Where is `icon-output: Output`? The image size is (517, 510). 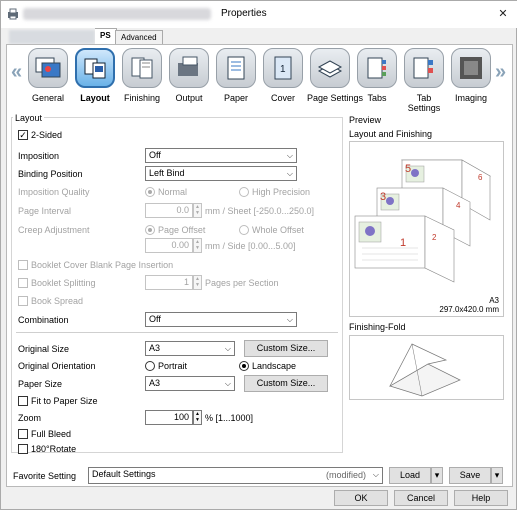 icon-output: Output is located at coordinates (189, 75).